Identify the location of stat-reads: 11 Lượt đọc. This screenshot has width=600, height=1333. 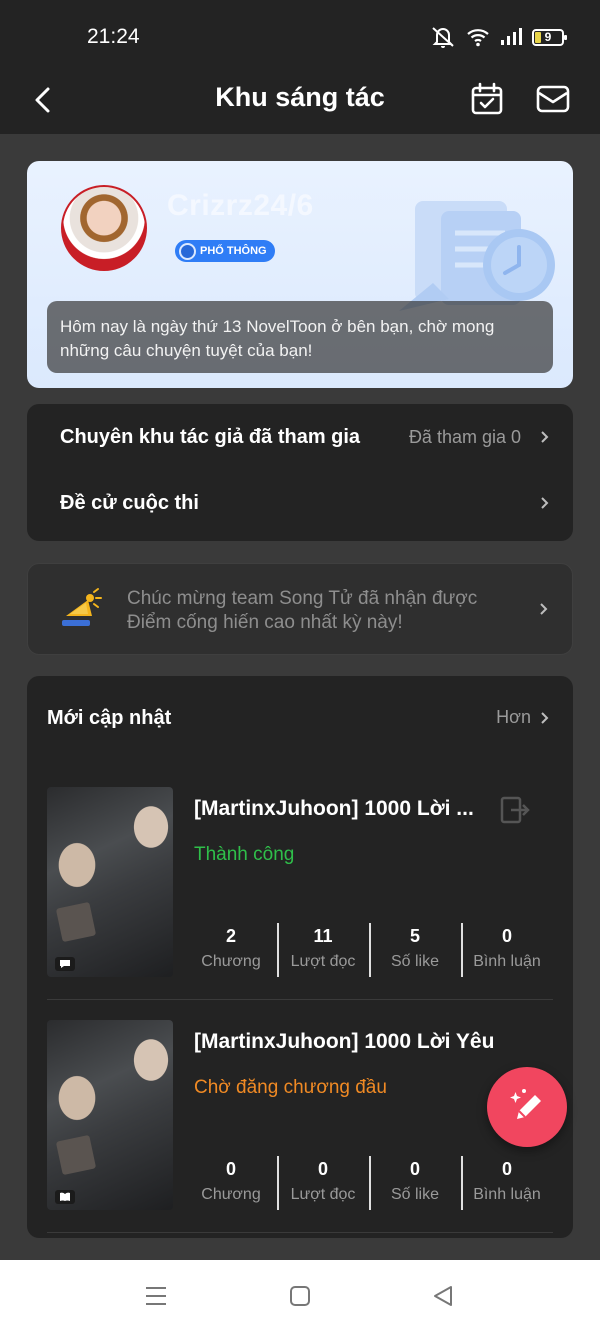
(323, 950).